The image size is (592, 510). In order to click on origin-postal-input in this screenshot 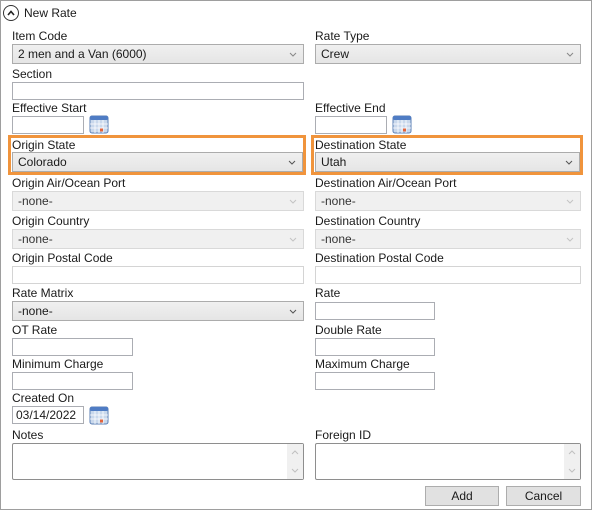, I will do `click(158, 275)`.